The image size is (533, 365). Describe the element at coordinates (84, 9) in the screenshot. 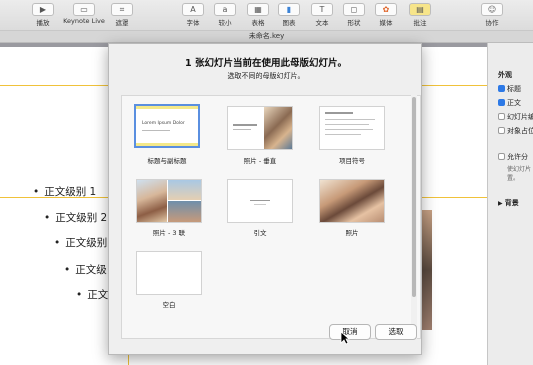

I see `keynote-live-icon: ▭` at that location.